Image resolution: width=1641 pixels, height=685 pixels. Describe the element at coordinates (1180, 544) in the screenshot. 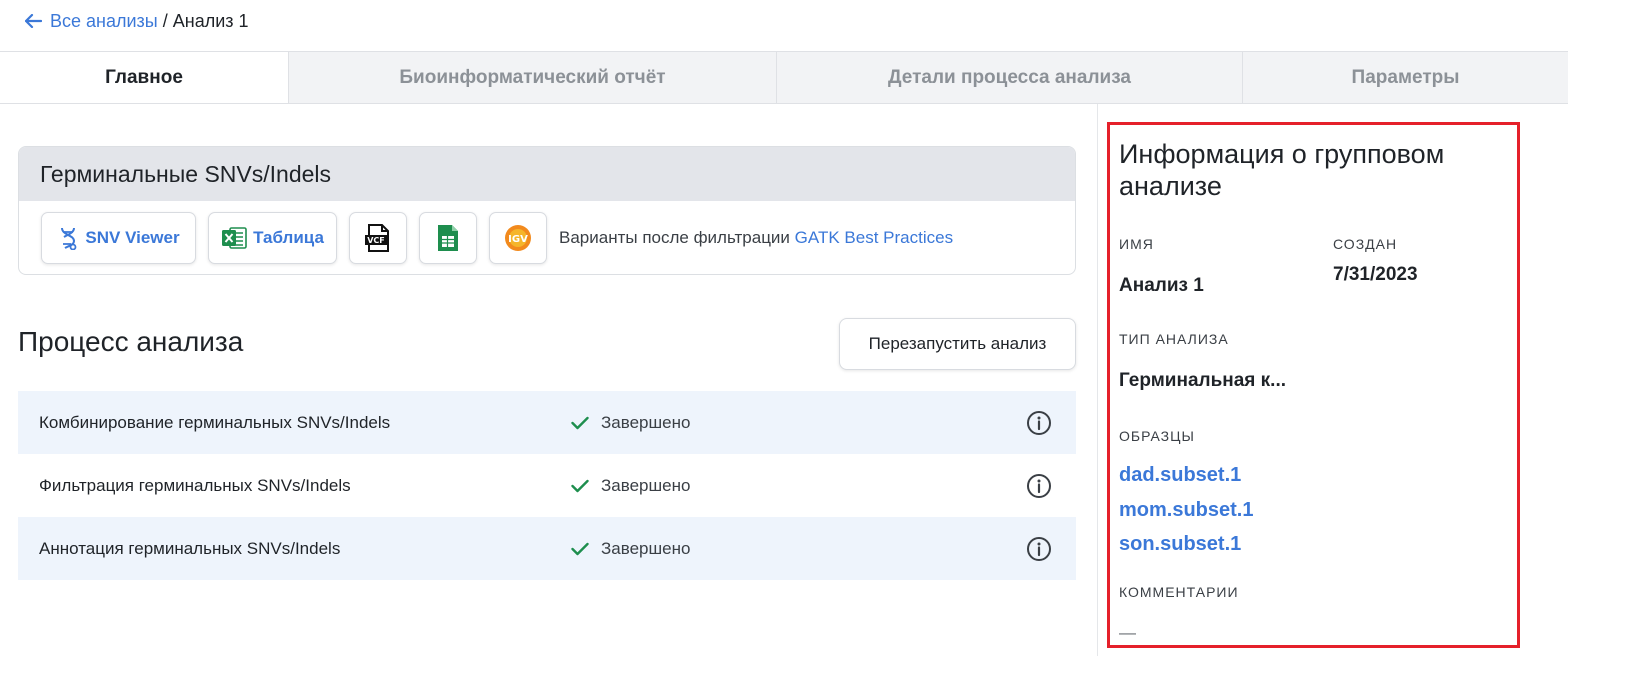

I see `sample-link: son.subset.1` at that location.